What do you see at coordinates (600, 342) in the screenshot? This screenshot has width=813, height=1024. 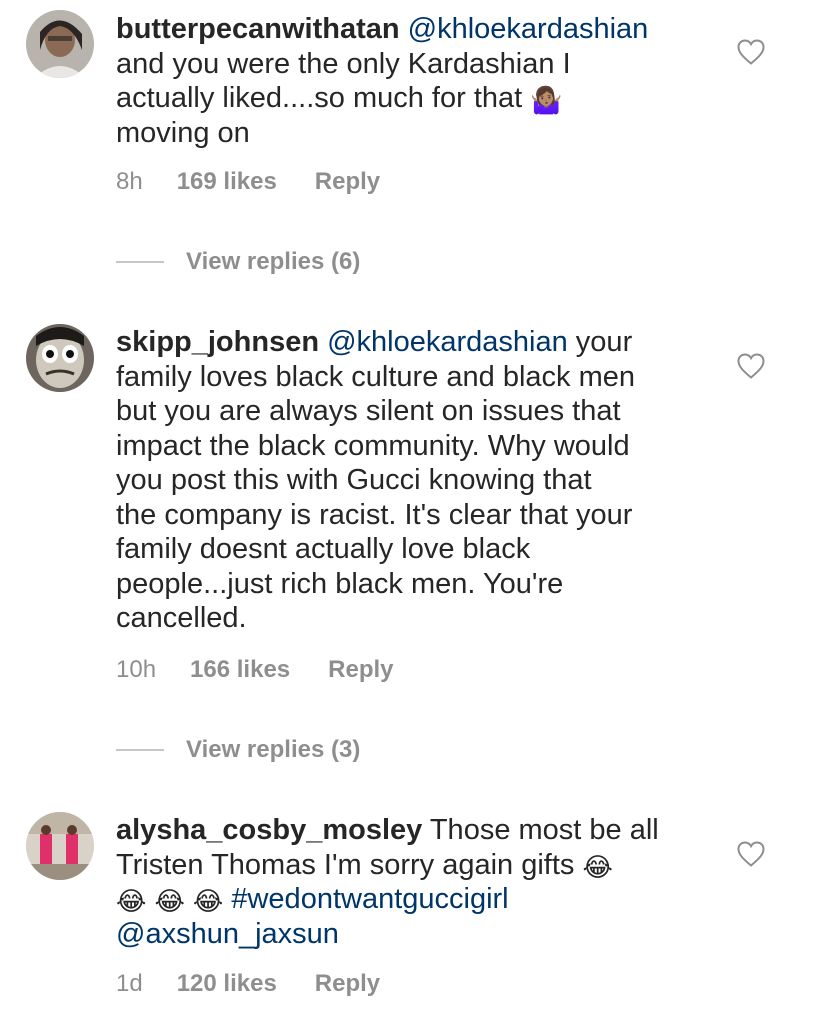 I see `comment-line: your` at bounding box center [600, 342].